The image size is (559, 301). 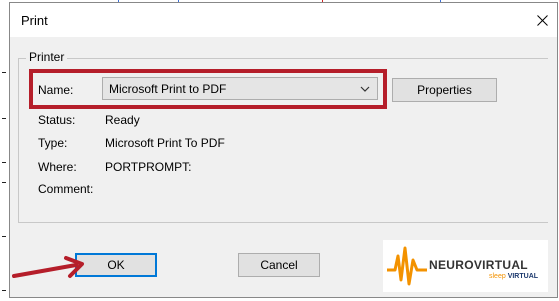 I want to click on annotation-highlight-box, so click(x=208, y=89).